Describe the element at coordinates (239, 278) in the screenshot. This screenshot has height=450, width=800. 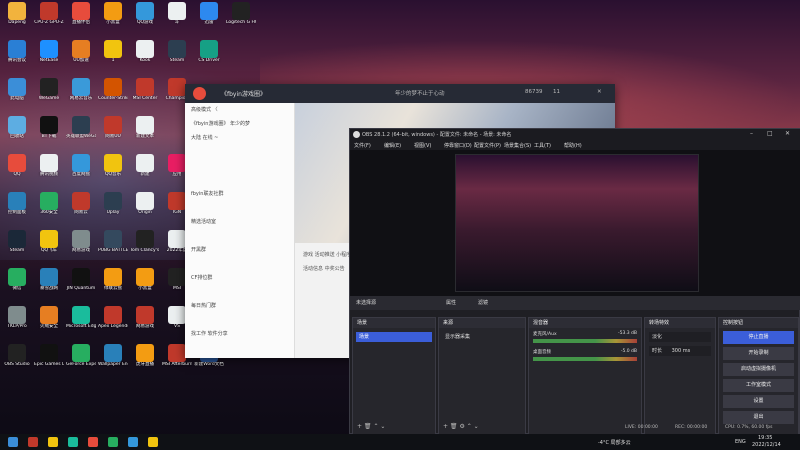
I see `chat-sidebar-item: CF排位群` at that location.